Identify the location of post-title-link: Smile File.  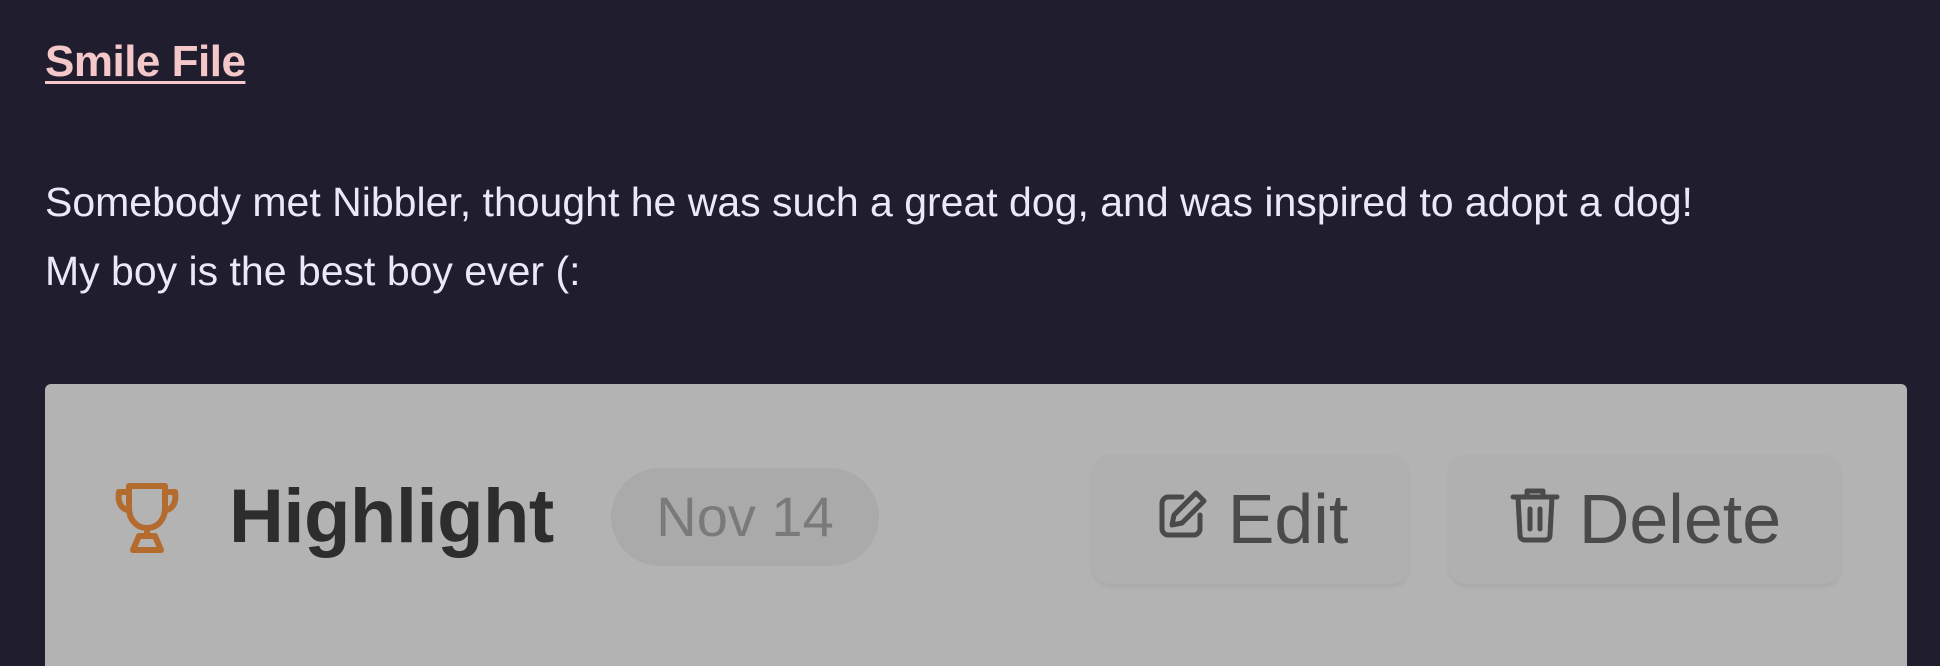
(145, 62).